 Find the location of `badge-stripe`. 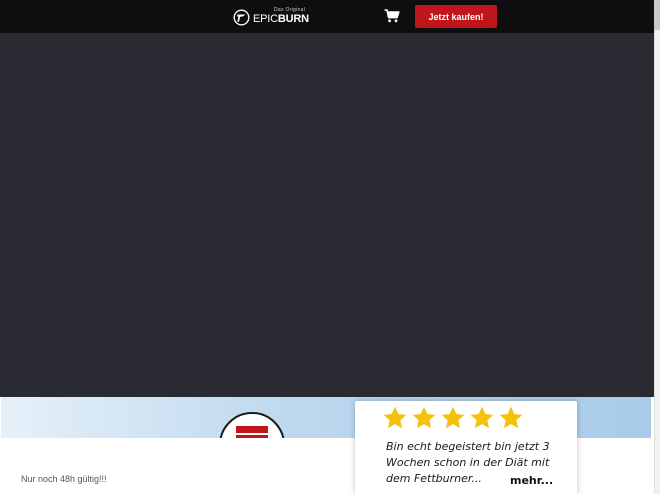

badge-stripe is located at coordinates (252, 434).